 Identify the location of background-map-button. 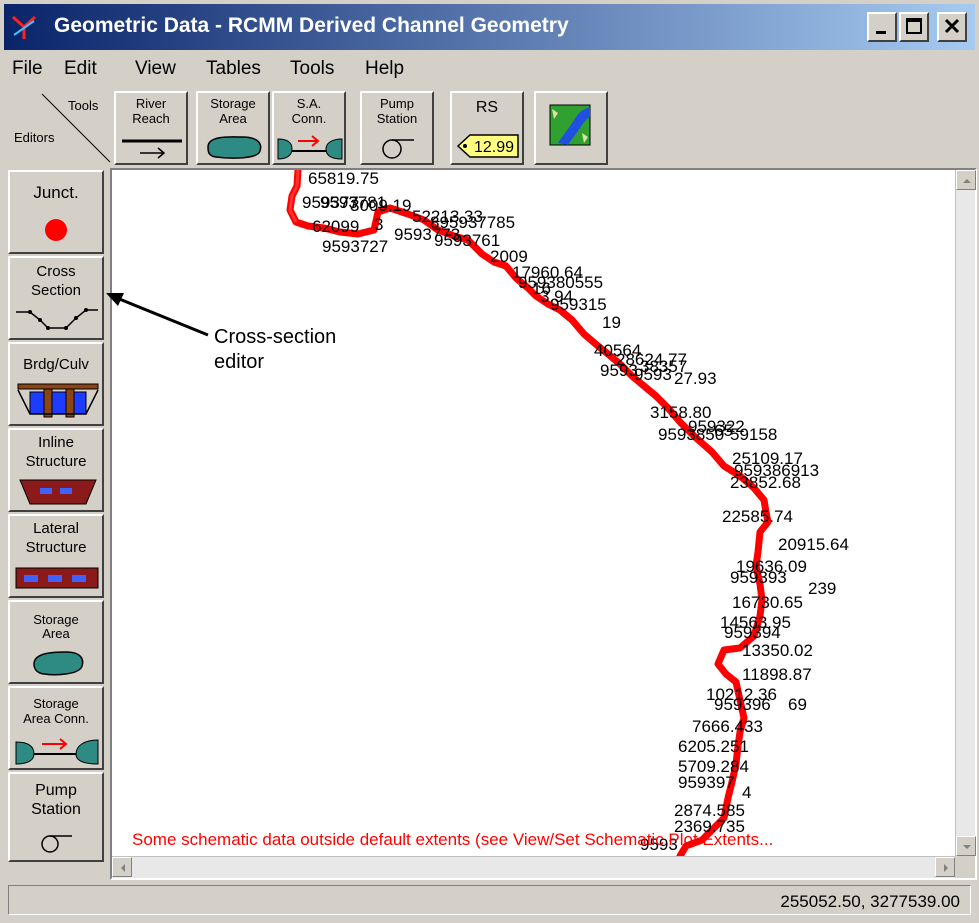
(571, 128).